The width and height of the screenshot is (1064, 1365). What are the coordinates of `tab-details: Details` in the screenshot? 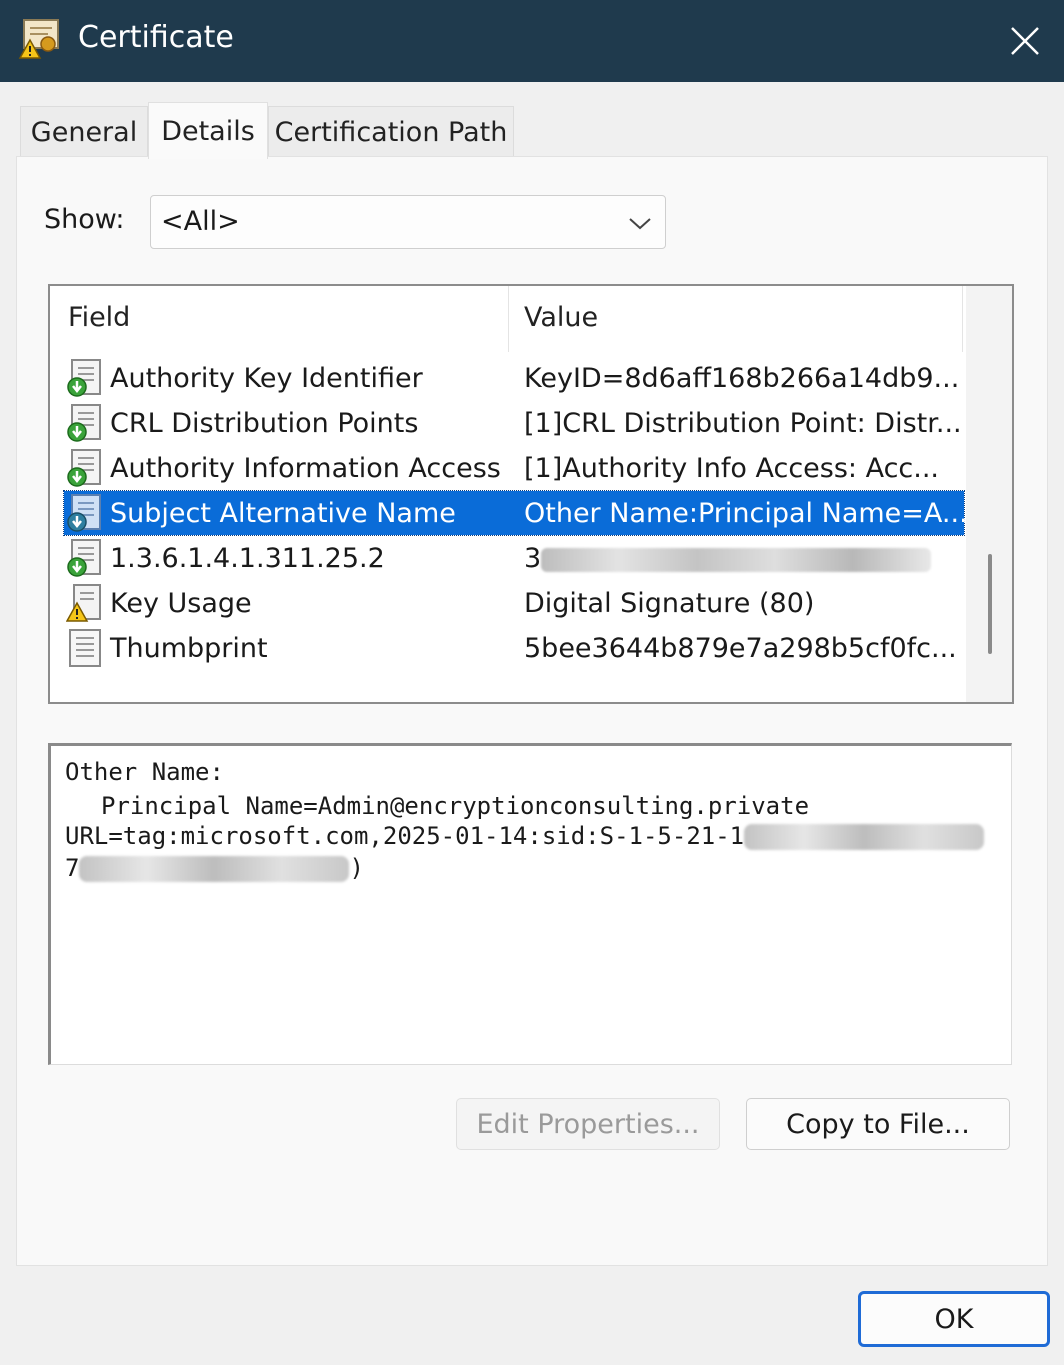 It's located at (208, 130).